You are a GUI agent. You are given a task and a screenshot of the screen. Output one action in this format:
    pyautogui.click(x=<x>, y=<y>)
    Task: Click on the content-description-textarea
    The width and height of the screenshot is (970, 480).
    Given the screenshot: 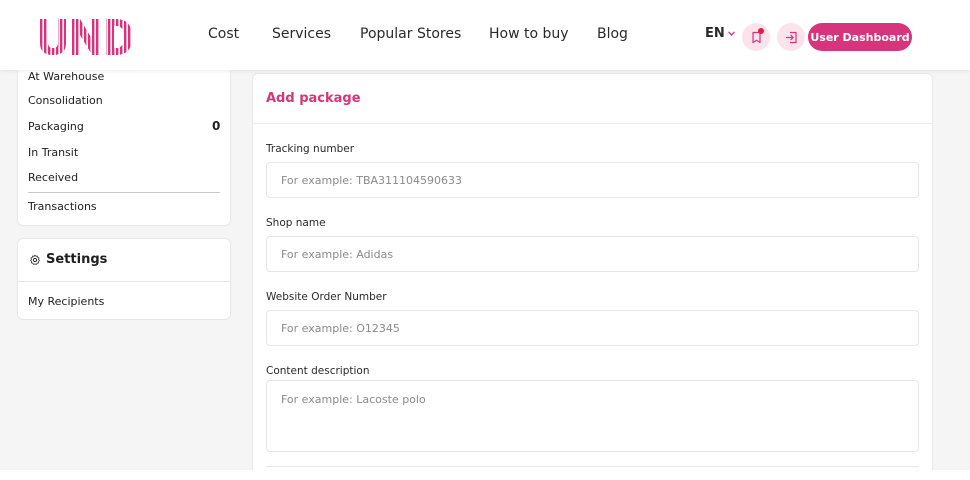 What is the action you would take?
    pyautogui.click(x=592, y=416)
    